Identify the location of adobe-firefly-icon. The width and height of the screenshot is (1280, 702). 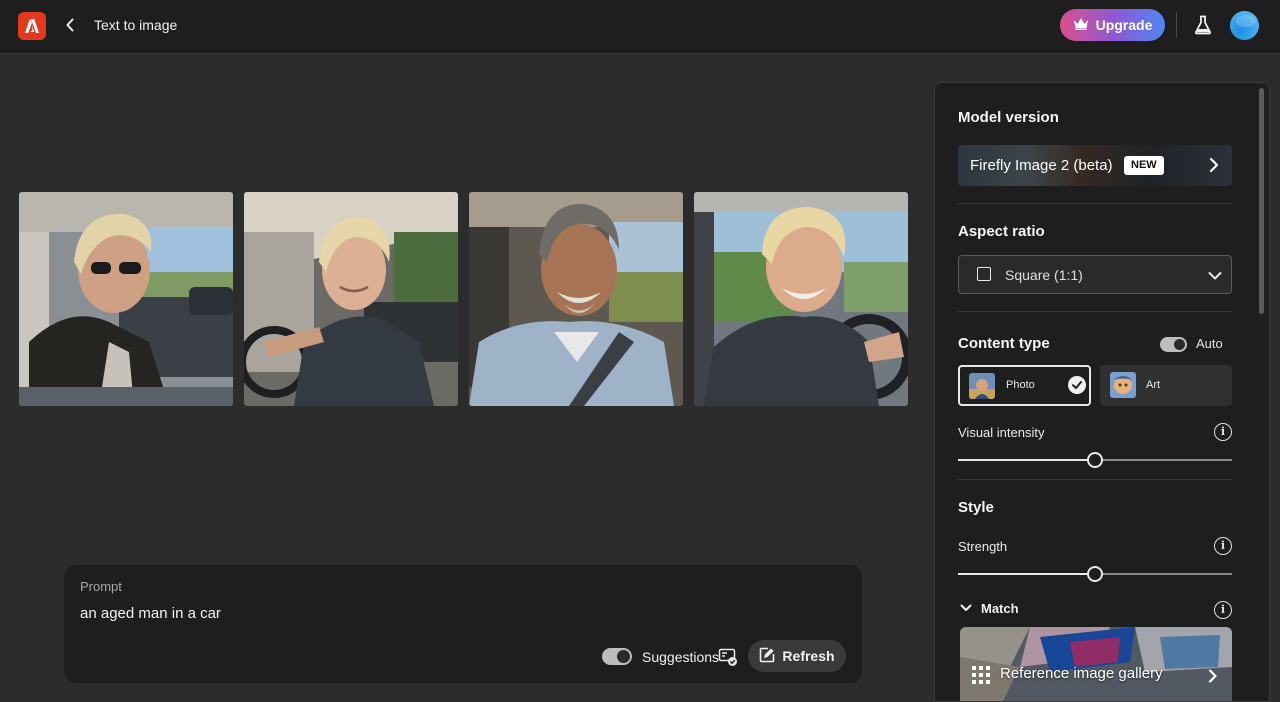
(32, 26).